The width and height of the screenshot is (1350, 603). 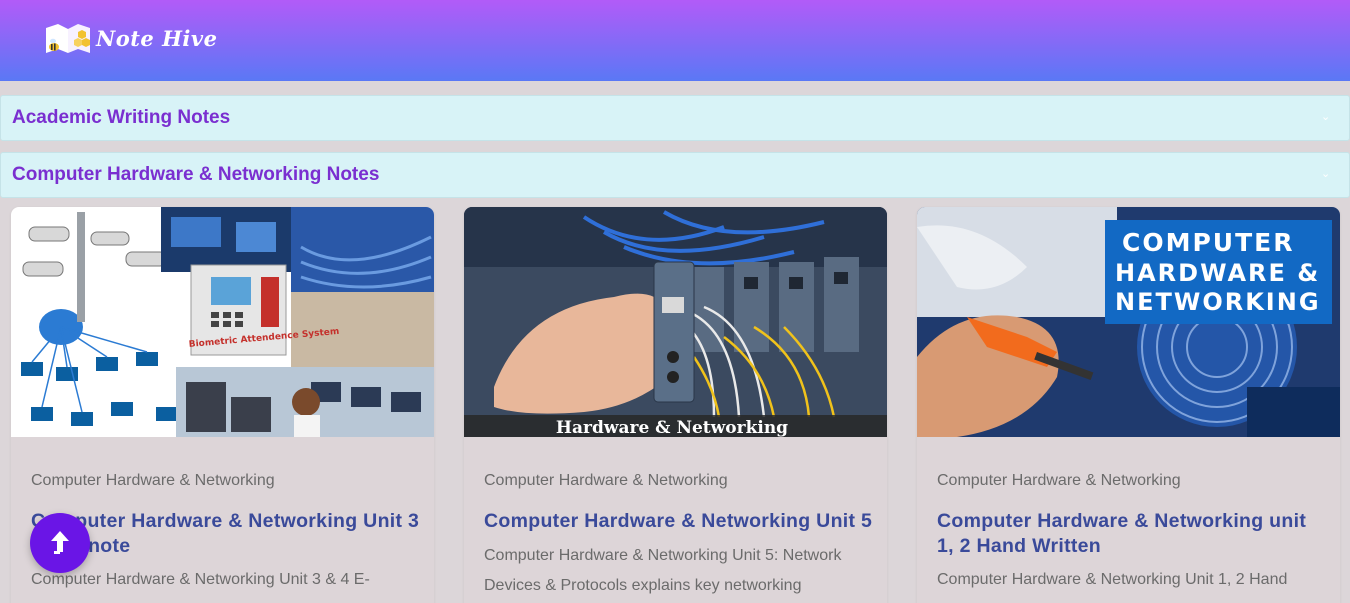 What do you see at coordinates (1218, 302) in the screenshot?
I see `image-caption: NETWORKING` at bounding box center [1218, 302].